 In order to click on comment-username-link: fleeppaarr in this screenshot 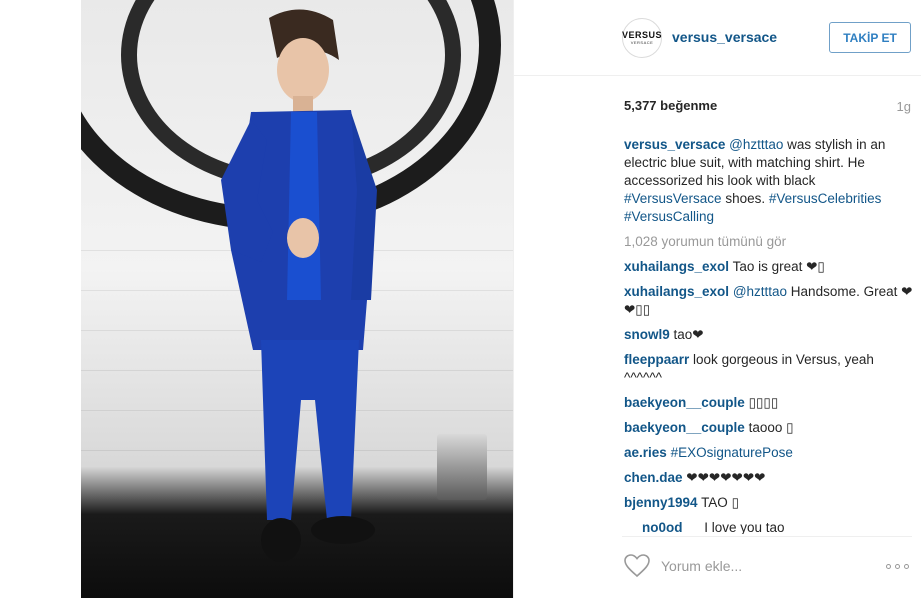, I will do `click(656, 359)`.